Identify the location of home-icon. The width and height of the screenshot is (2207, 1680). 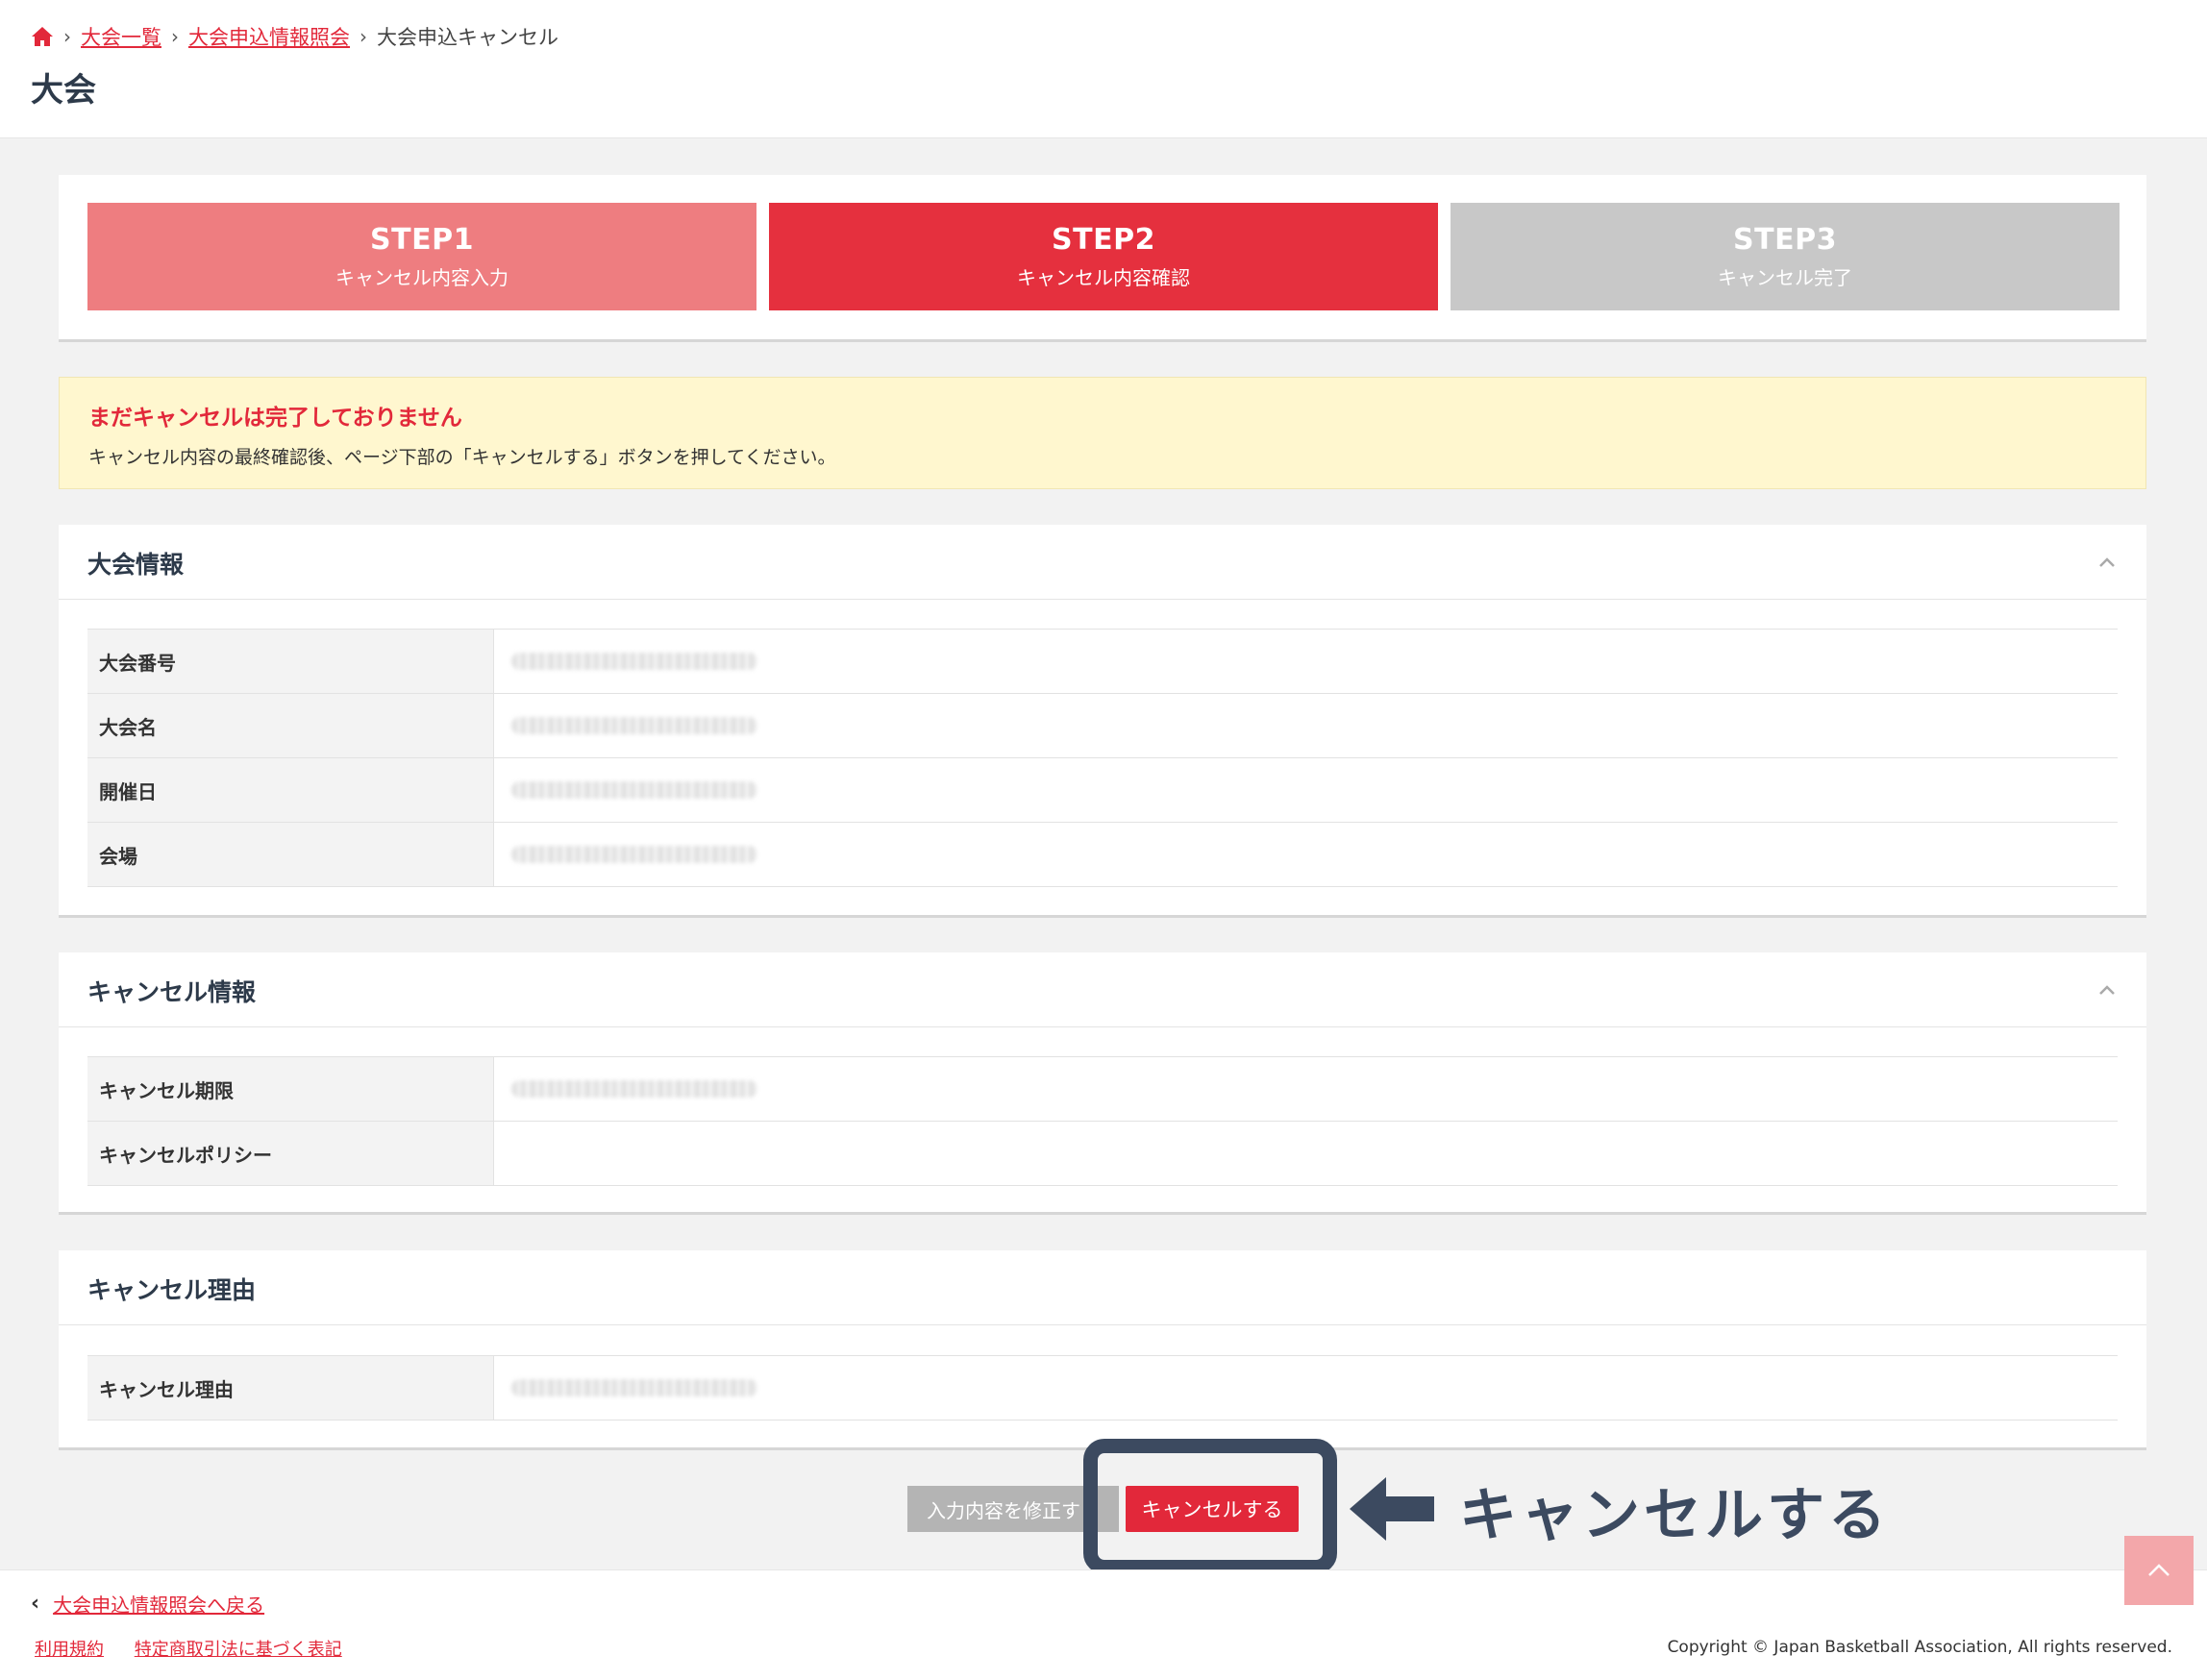
(42, 36).